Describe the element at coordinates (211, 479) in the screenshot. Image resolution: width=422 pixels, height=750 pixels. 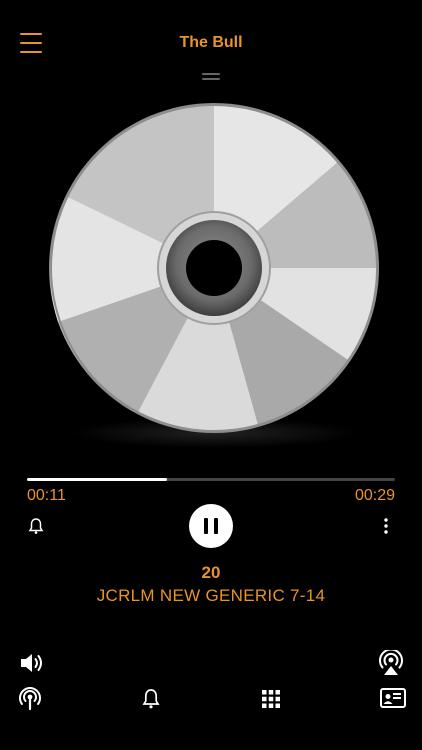
I see `progress-bar` at that location.